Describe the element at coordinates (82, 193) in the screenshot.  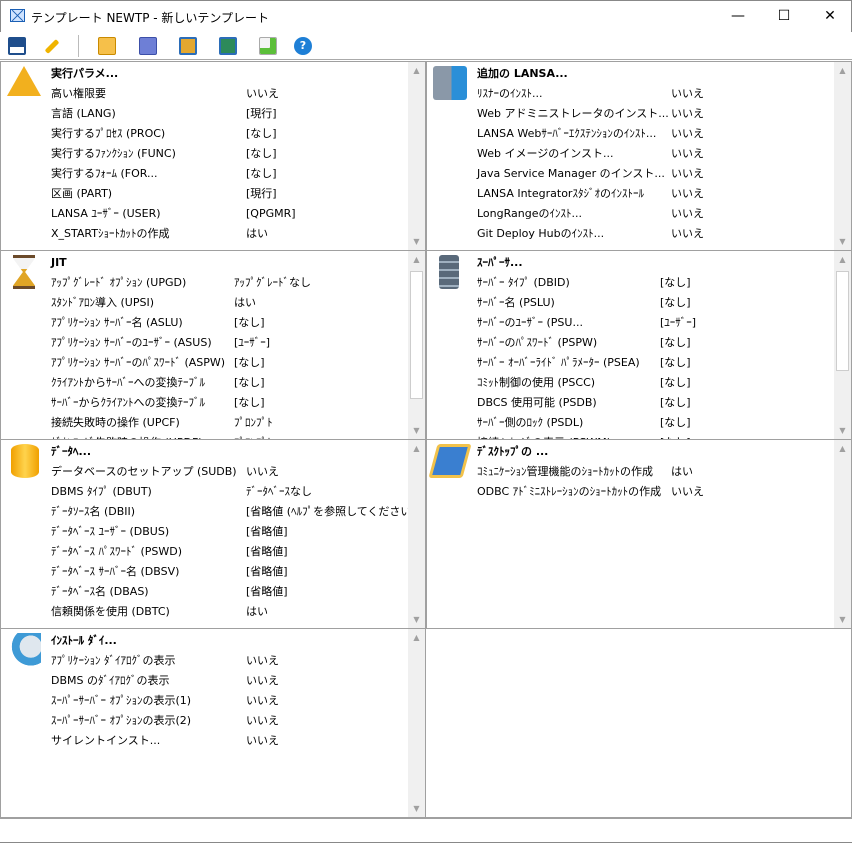
I see `setting-label: 区画 (PART)` at that location.